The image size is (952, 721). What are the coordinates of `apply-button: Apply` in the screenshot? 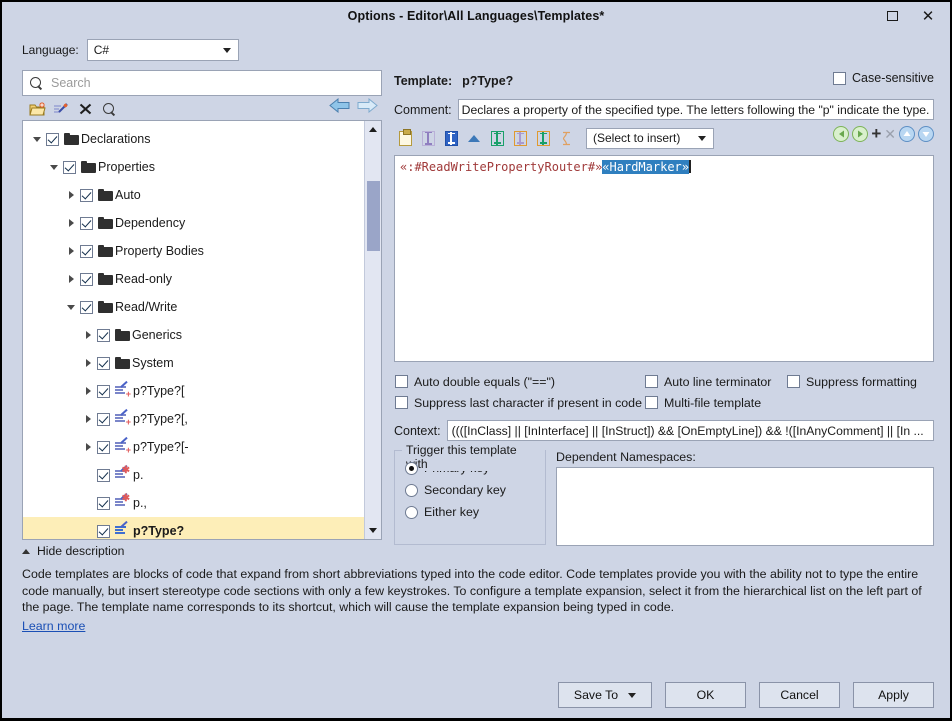 It's located at (893, 695).